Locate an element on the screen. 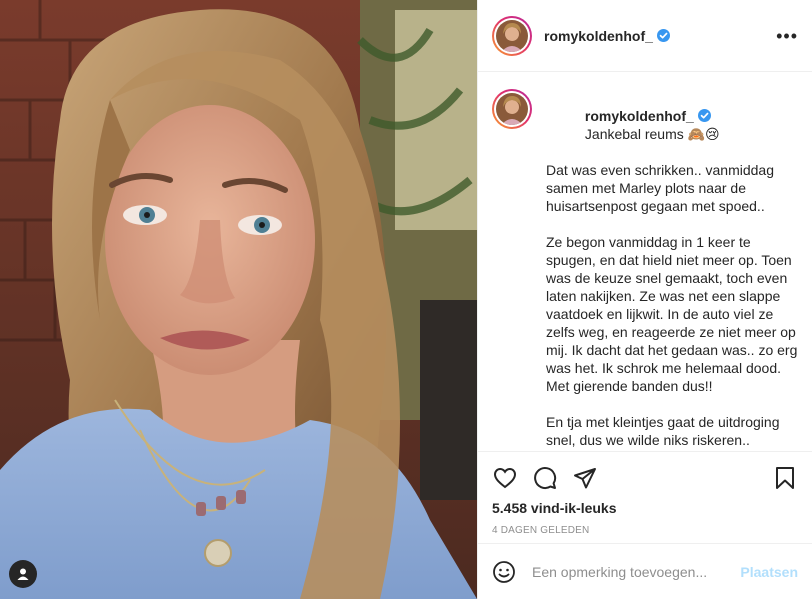 The image size is (812, 599). comment-bubble-icon is located at coordinates (545, 478).